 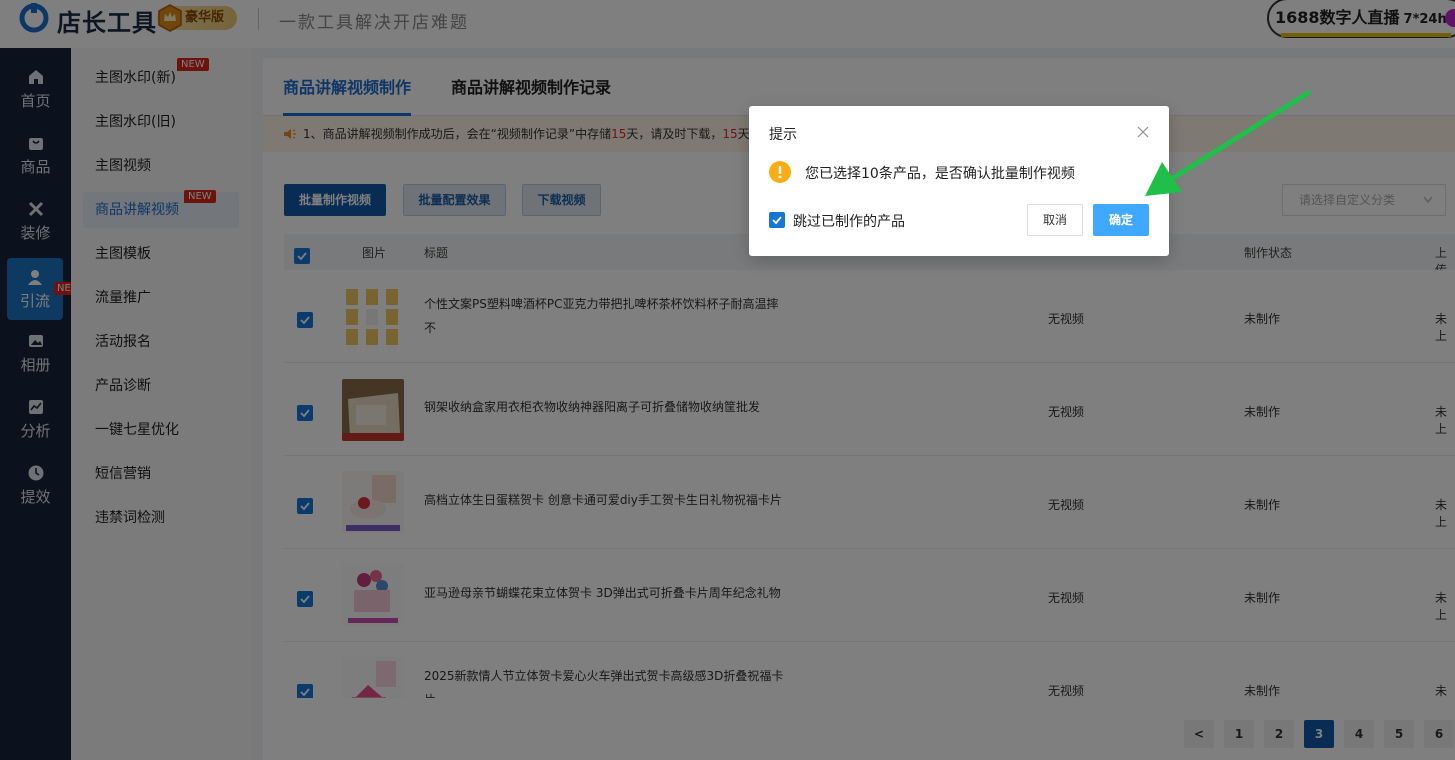 What do you see at coordinates (780, 172) in the screenshot?
I see `warning-icon` at bounding box center [780, 172].